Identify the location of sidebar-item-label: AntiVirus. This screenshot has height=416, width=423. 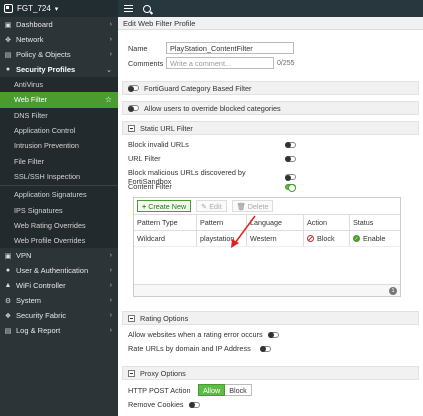
(29, 85).